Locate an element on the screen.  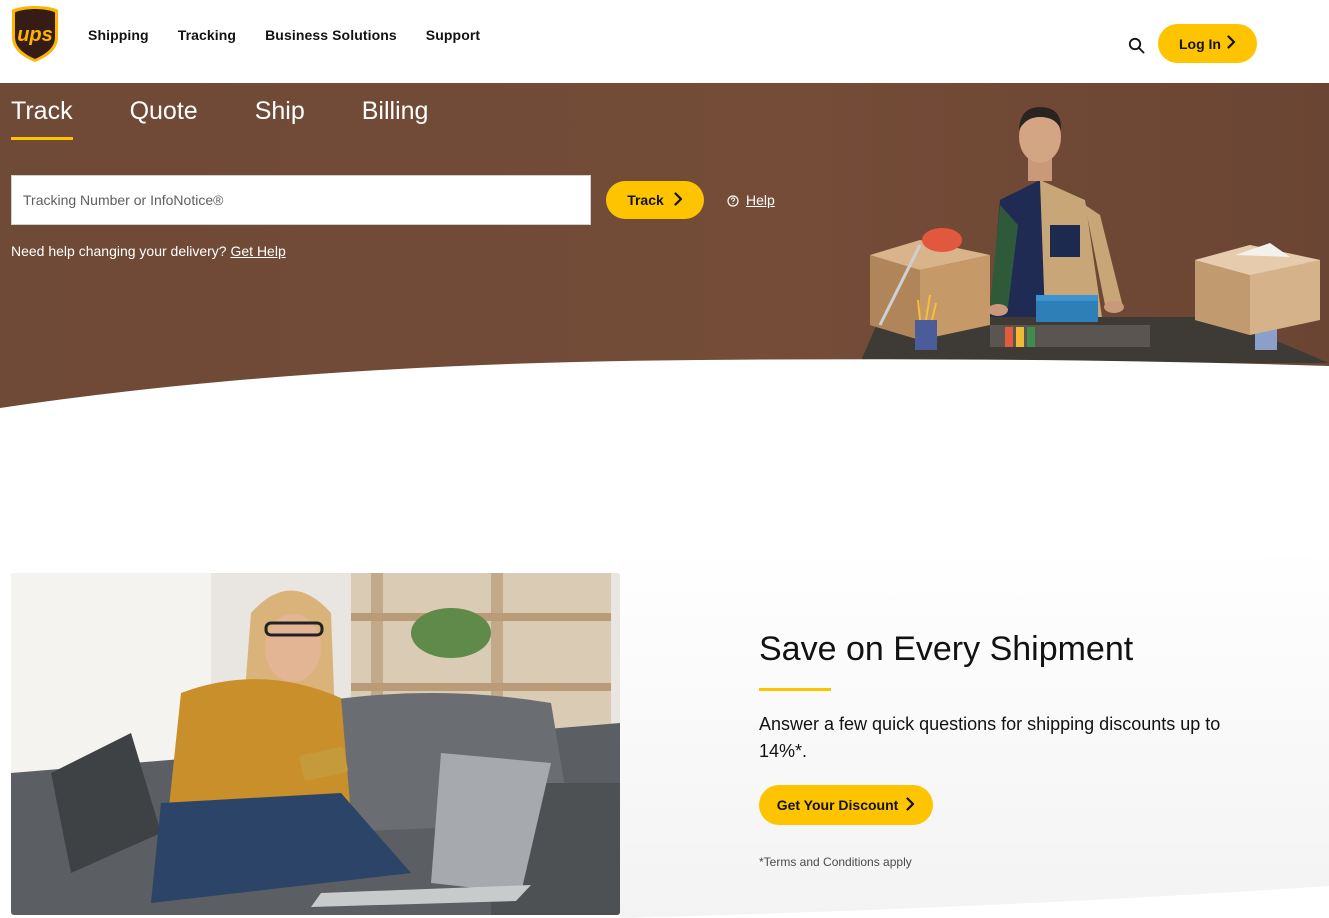
delivery-help-label: Need help changing your delivery? is located at coordinates (119, 251).